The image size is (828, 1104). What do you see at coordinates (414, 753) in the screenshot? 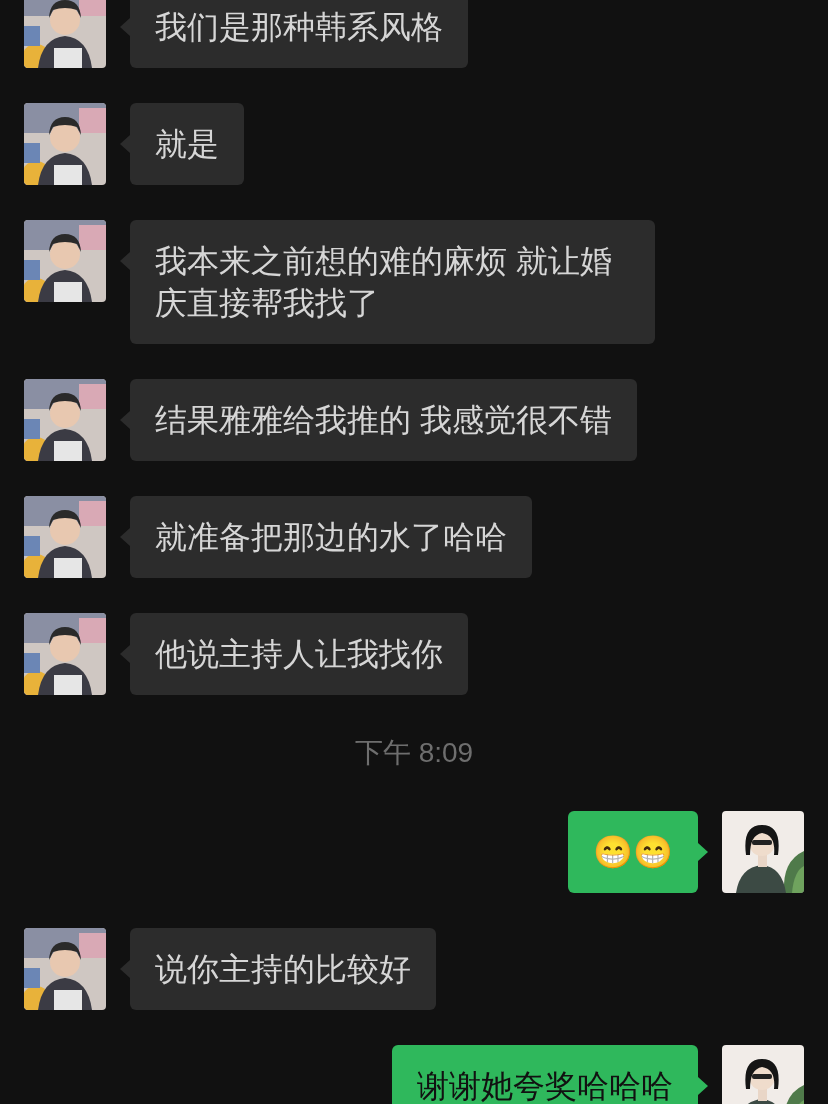
I see `timestamp: 下午 8:09` at bounding box center [414, 753].